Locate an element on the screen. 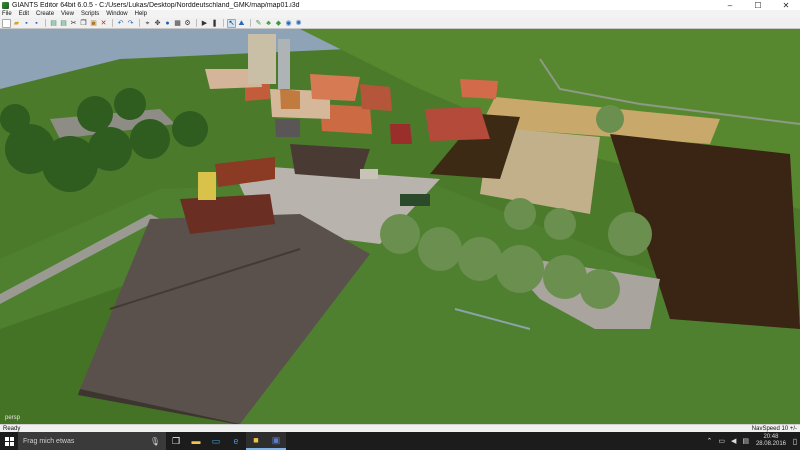 This screenshot has height=450, width=800. search-placeholder: Frag mich etwas is located at coordinates (49, 441).